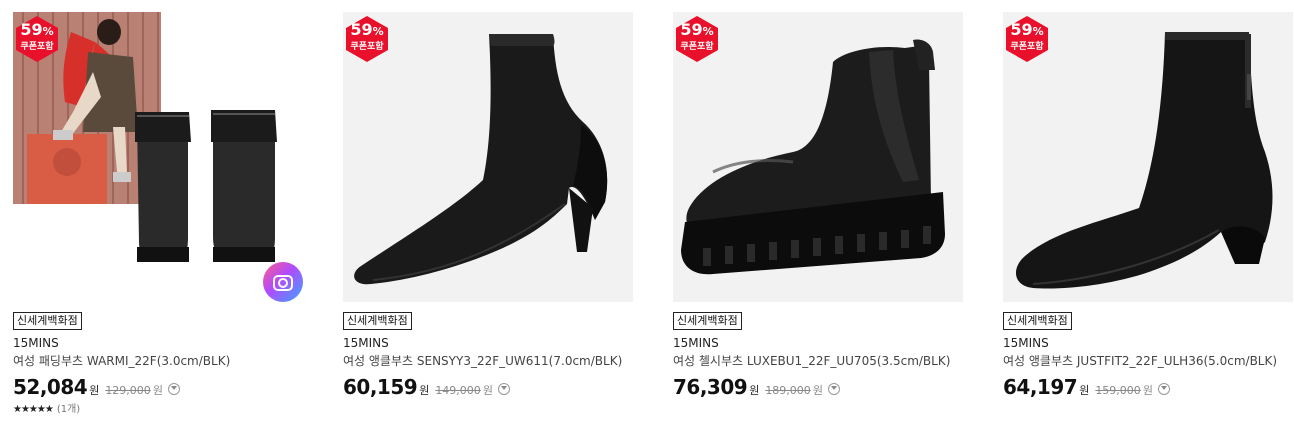 The width and height of the screenshot is (1294, 441). I want to click on original-price: 189,000, so click(788, 390).